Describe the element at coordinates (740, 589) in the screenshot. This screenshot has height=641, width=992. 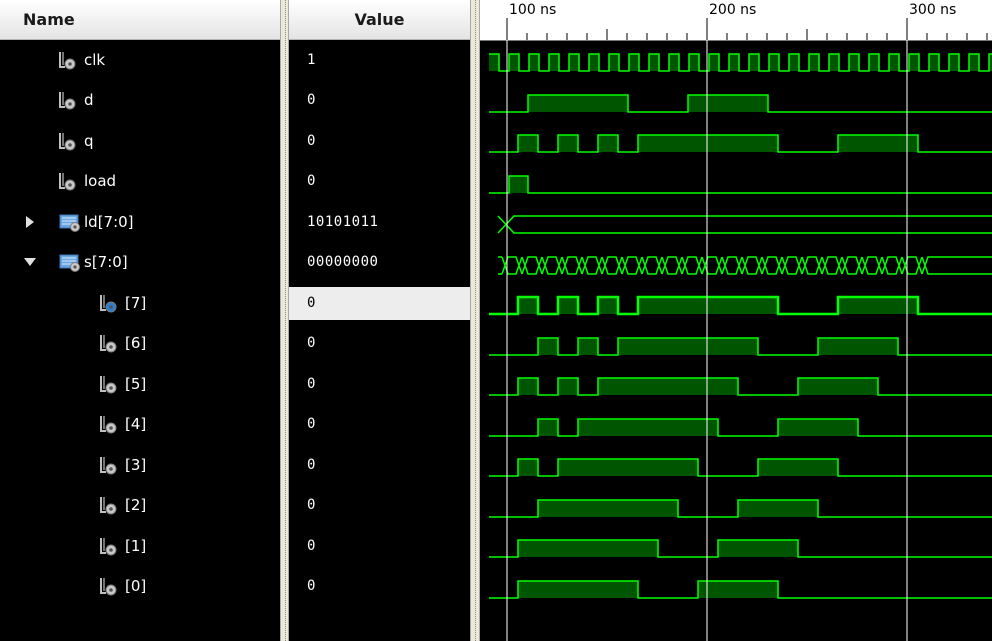
I see `waveform-s0` at that location.